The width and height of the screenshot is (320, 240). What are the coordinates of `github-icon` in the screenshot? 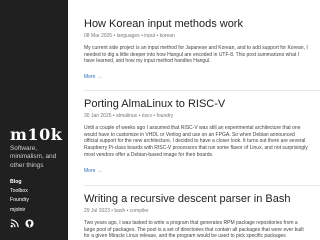 It's located at (29, 221).